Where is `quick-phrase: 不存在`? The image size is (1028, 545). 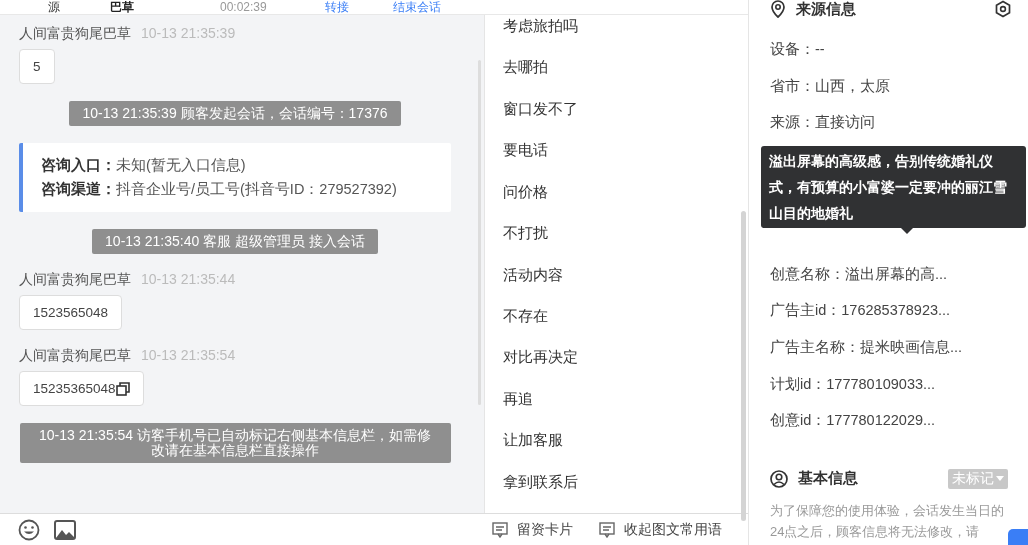 quick-phrase: 不存在 is located at coordinates (616, 326).